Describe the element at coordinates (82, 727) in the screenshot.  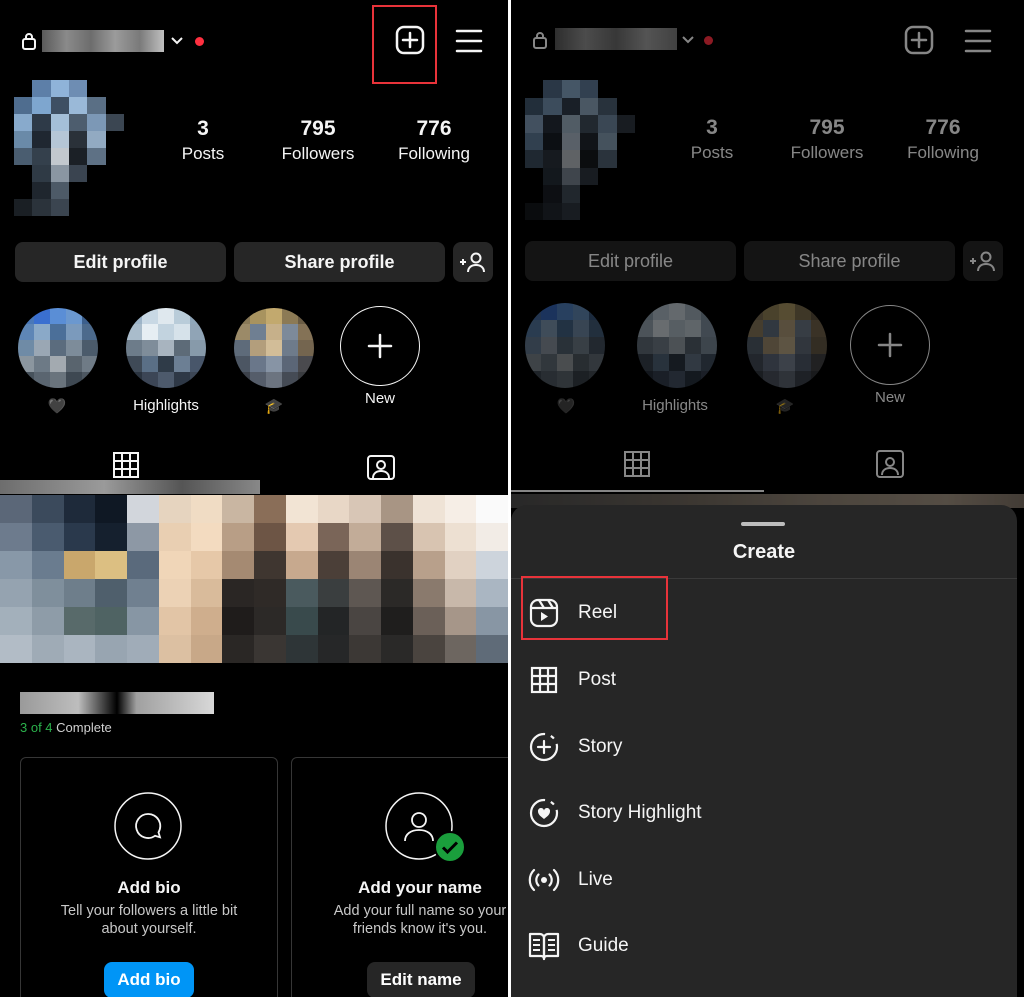
I see `completion-suffix: Complete` at that location.